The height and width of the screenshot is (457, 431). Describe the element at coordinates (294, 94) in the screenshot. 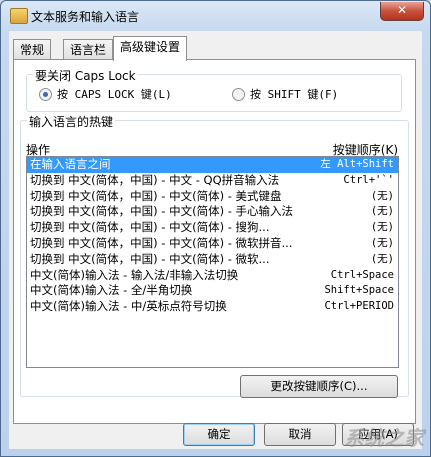

I see `shift-key-label: 按 SHIFT 键(F)` at that location.